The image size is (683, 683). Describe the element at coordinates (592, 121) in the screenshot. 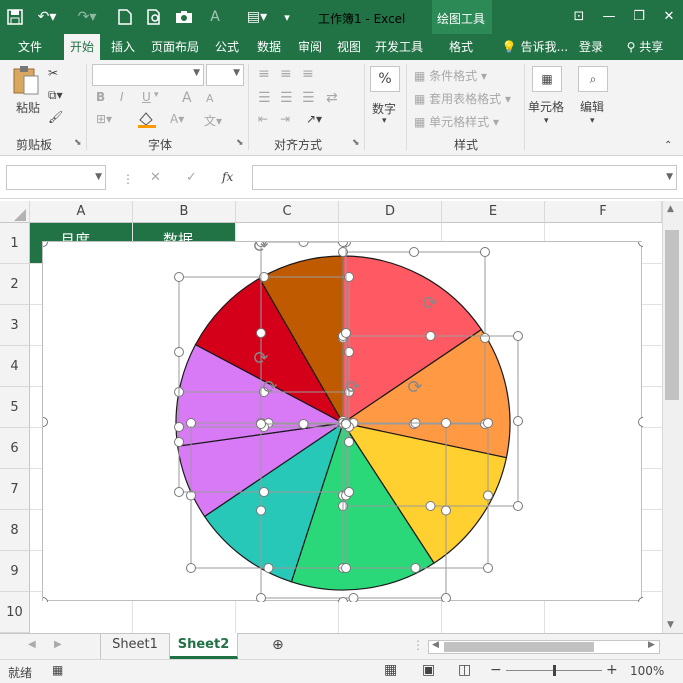

I see `editing-dropdown-icon: ▾` at that location.